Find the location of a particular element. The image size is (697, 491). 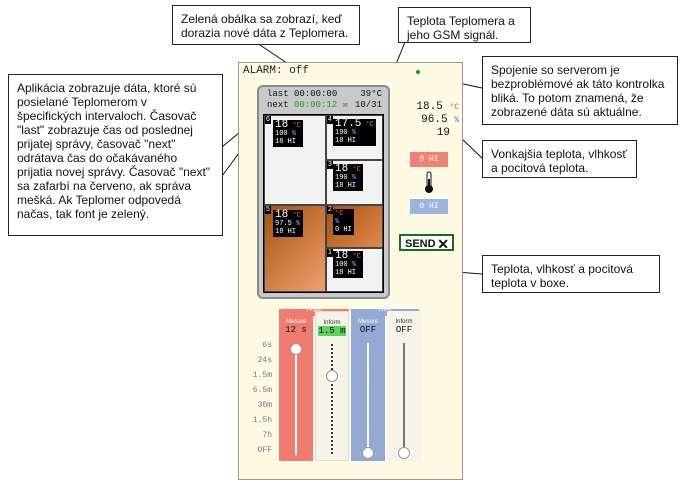

box-readings: 18 °C 190 % 18 HI is located at coordinates (348, 177).